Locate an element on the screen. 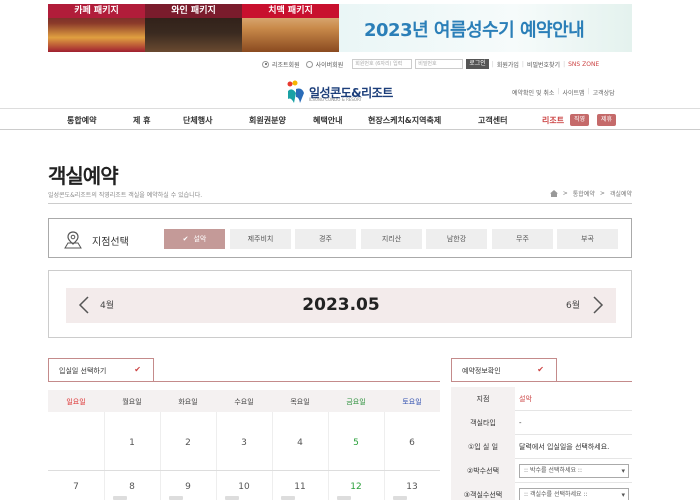 This screenshot has height=500, width=700. branch-namhangang: 남한강 is located at coordinates (456, 239).